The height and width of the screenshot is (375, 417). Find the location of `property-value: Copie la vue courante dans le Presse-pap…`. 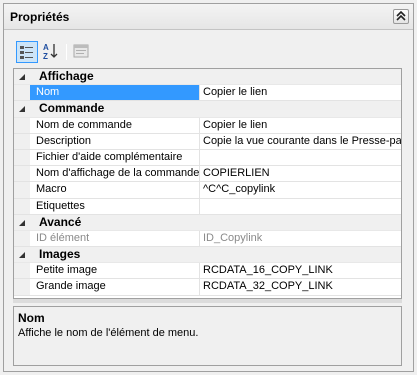

property-value: Copie la vue courante dans le Presse-pap… is located at coordinates (300, 141).